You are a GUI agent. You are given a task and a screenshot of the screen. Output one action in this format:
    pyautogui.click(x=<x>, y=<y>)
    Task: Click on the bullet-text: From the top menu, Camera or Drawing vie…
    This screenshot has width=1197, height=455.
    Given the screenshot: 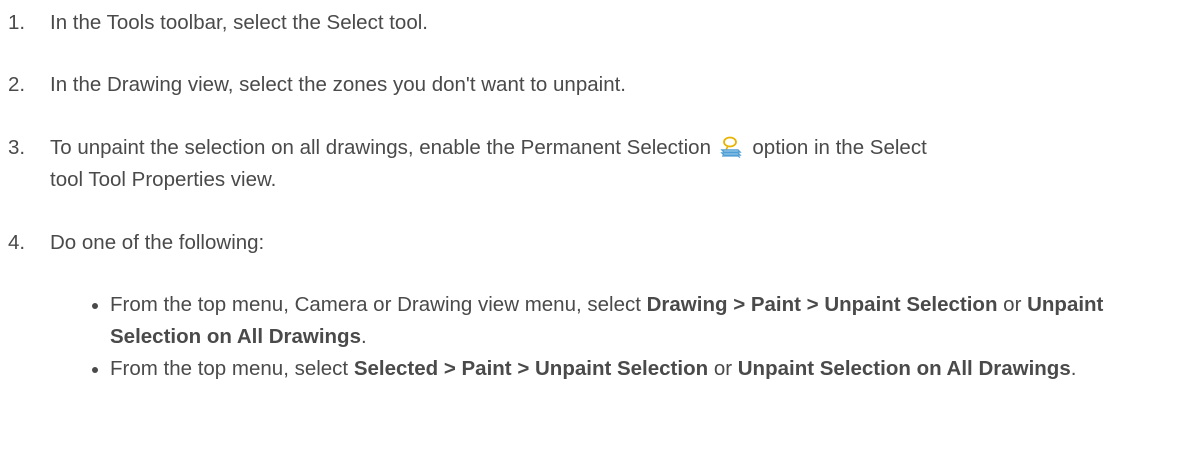 What is the action you would take?
    pyautogui.click(x=650, y=321)
    